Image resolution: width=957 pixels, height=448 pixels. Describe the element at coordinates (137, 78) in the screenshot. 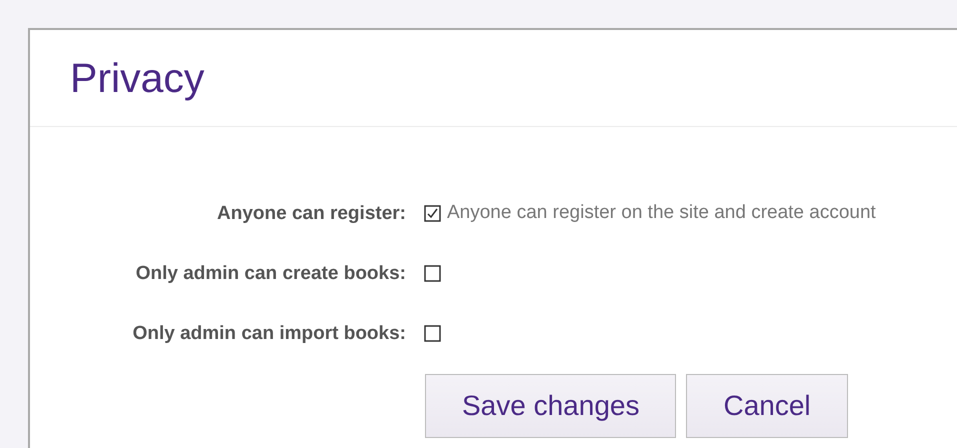

I see `page-title: Privacy` at that location.